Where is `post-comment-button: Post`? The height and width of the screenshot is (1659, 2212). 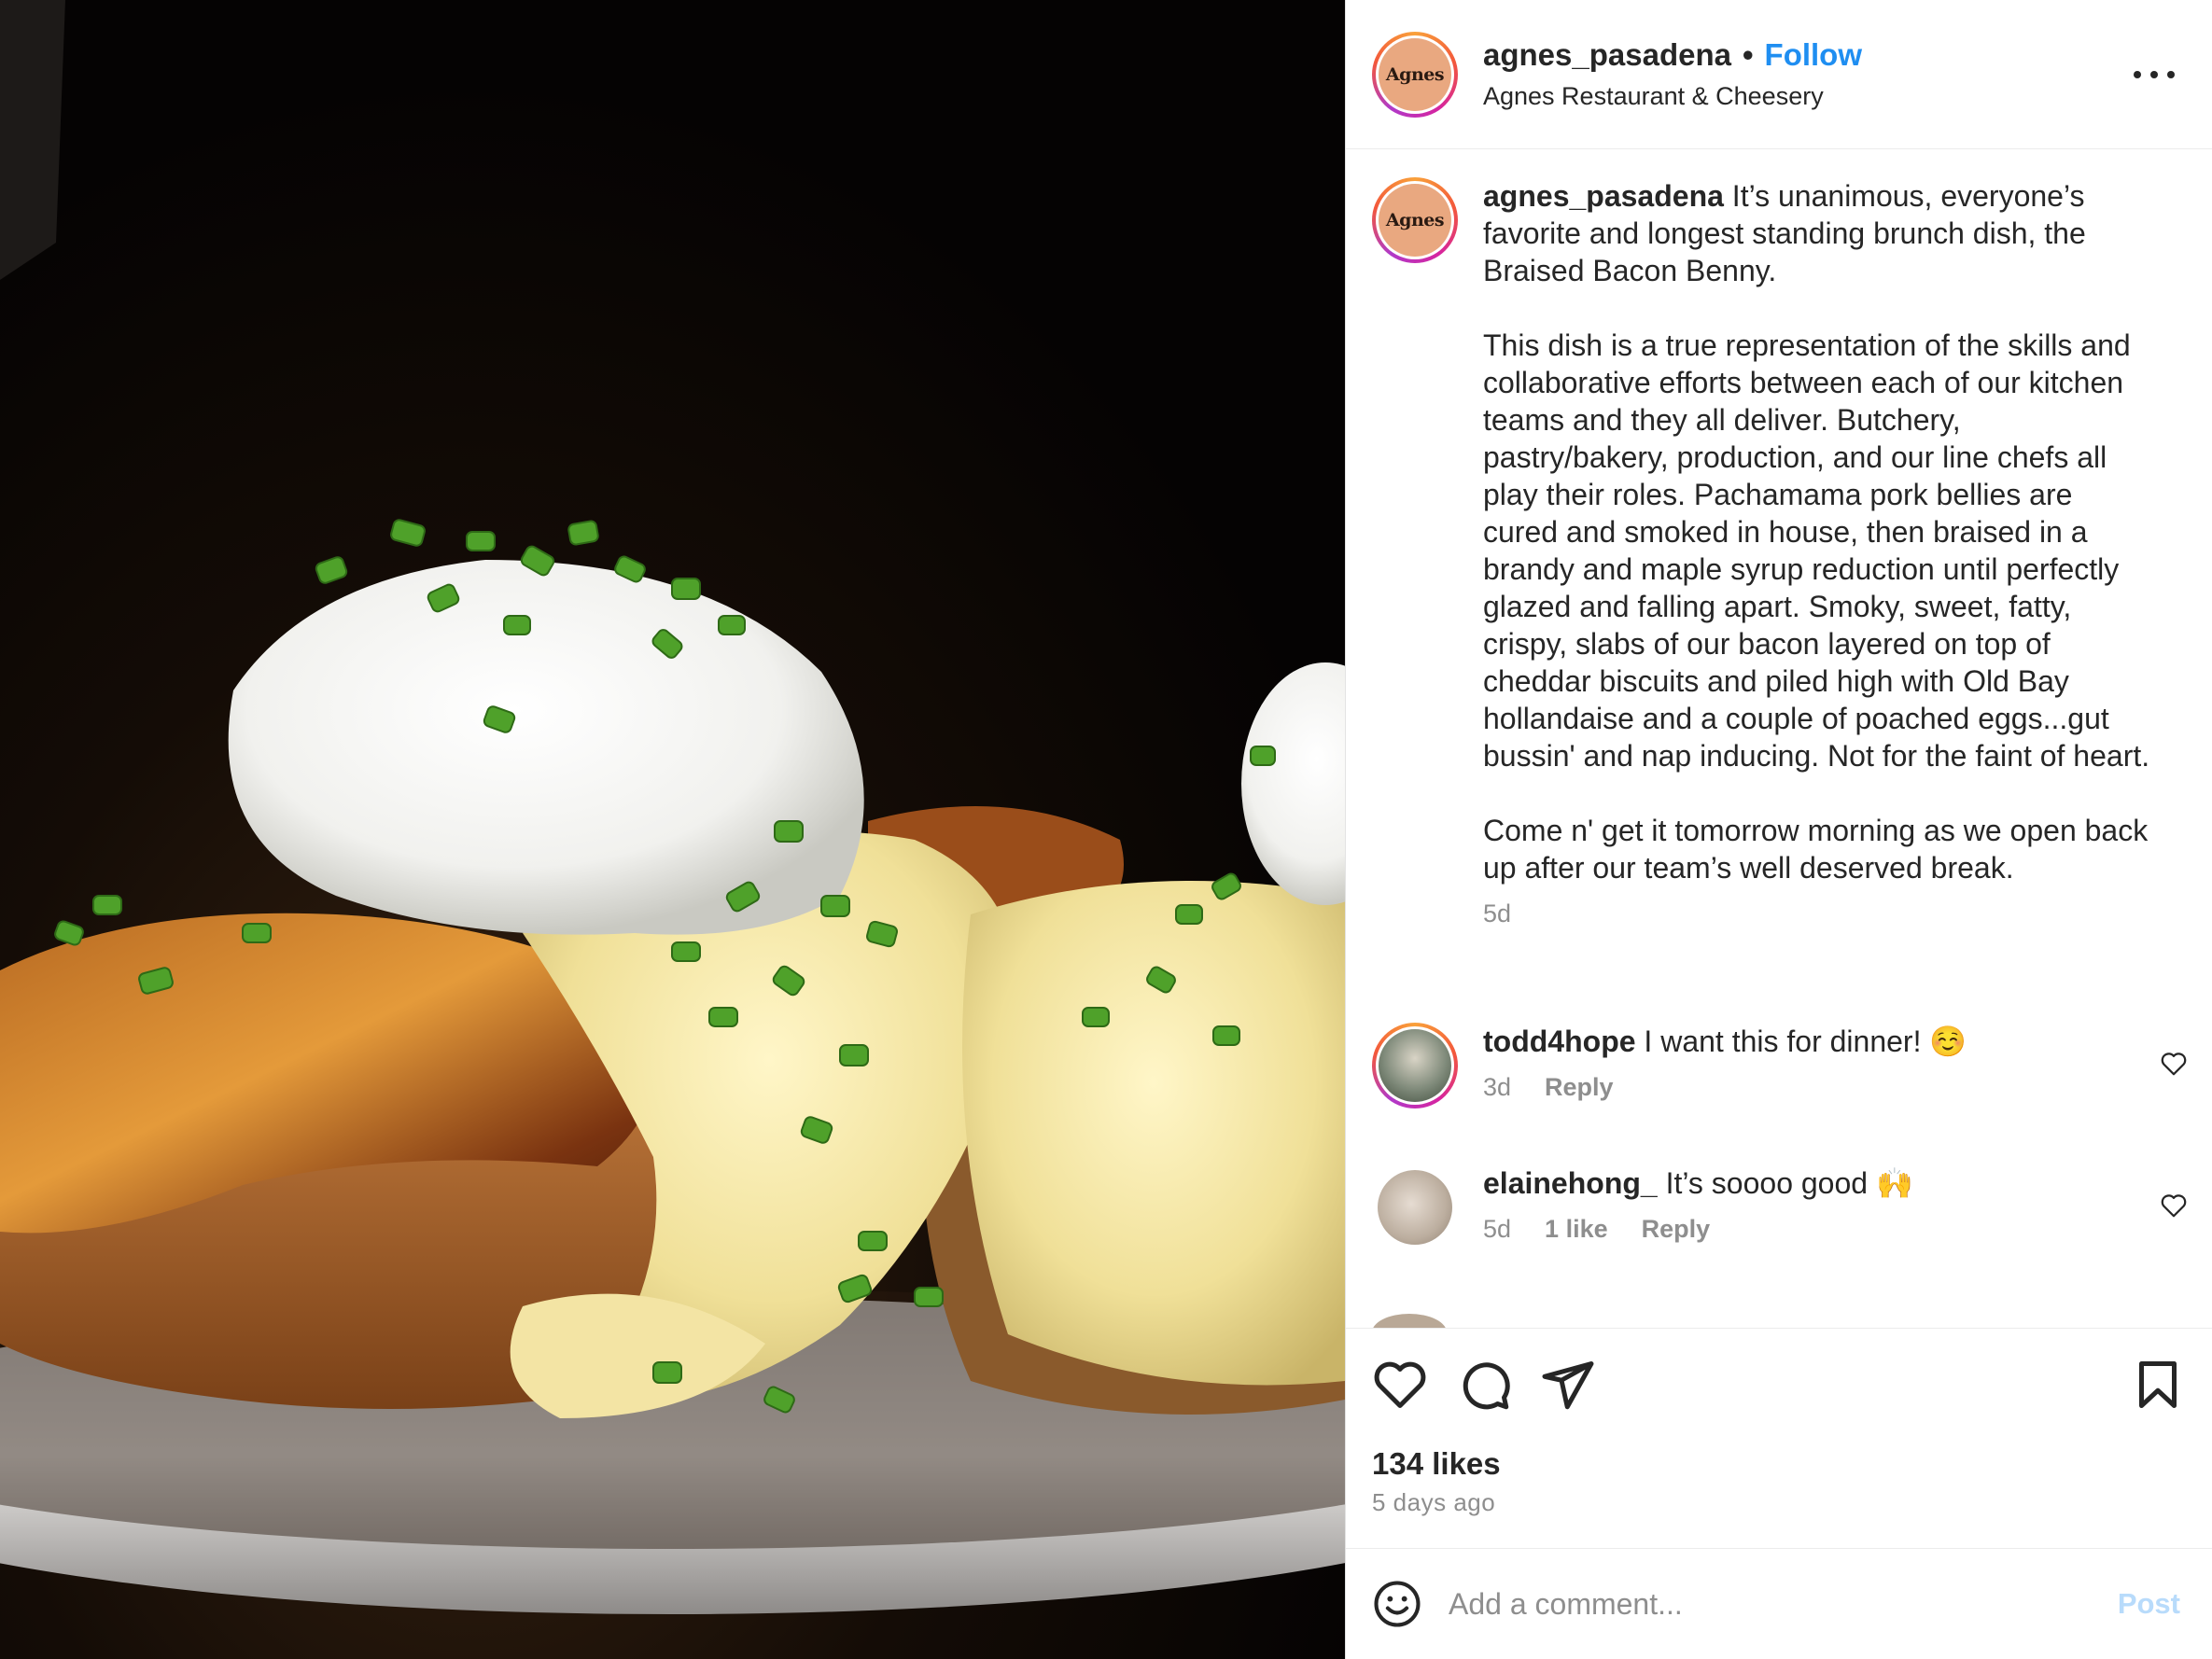
post-comment-button: Post is located at coordinates (2149, 1604).